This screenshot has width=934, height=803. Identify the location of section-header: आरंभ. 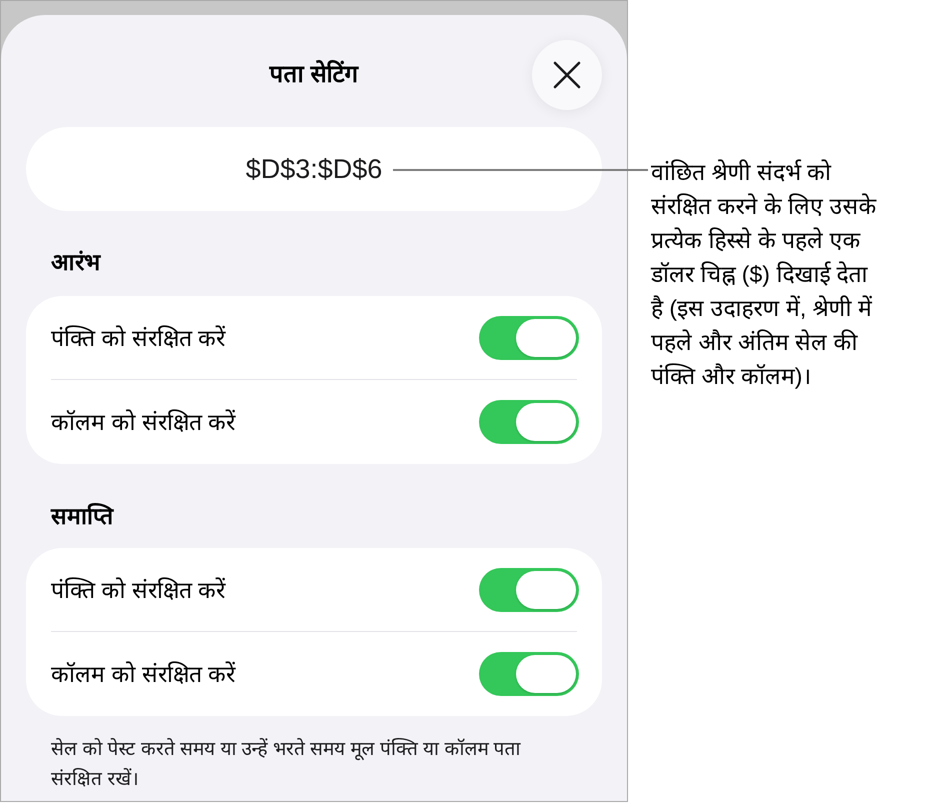
(76, 262).